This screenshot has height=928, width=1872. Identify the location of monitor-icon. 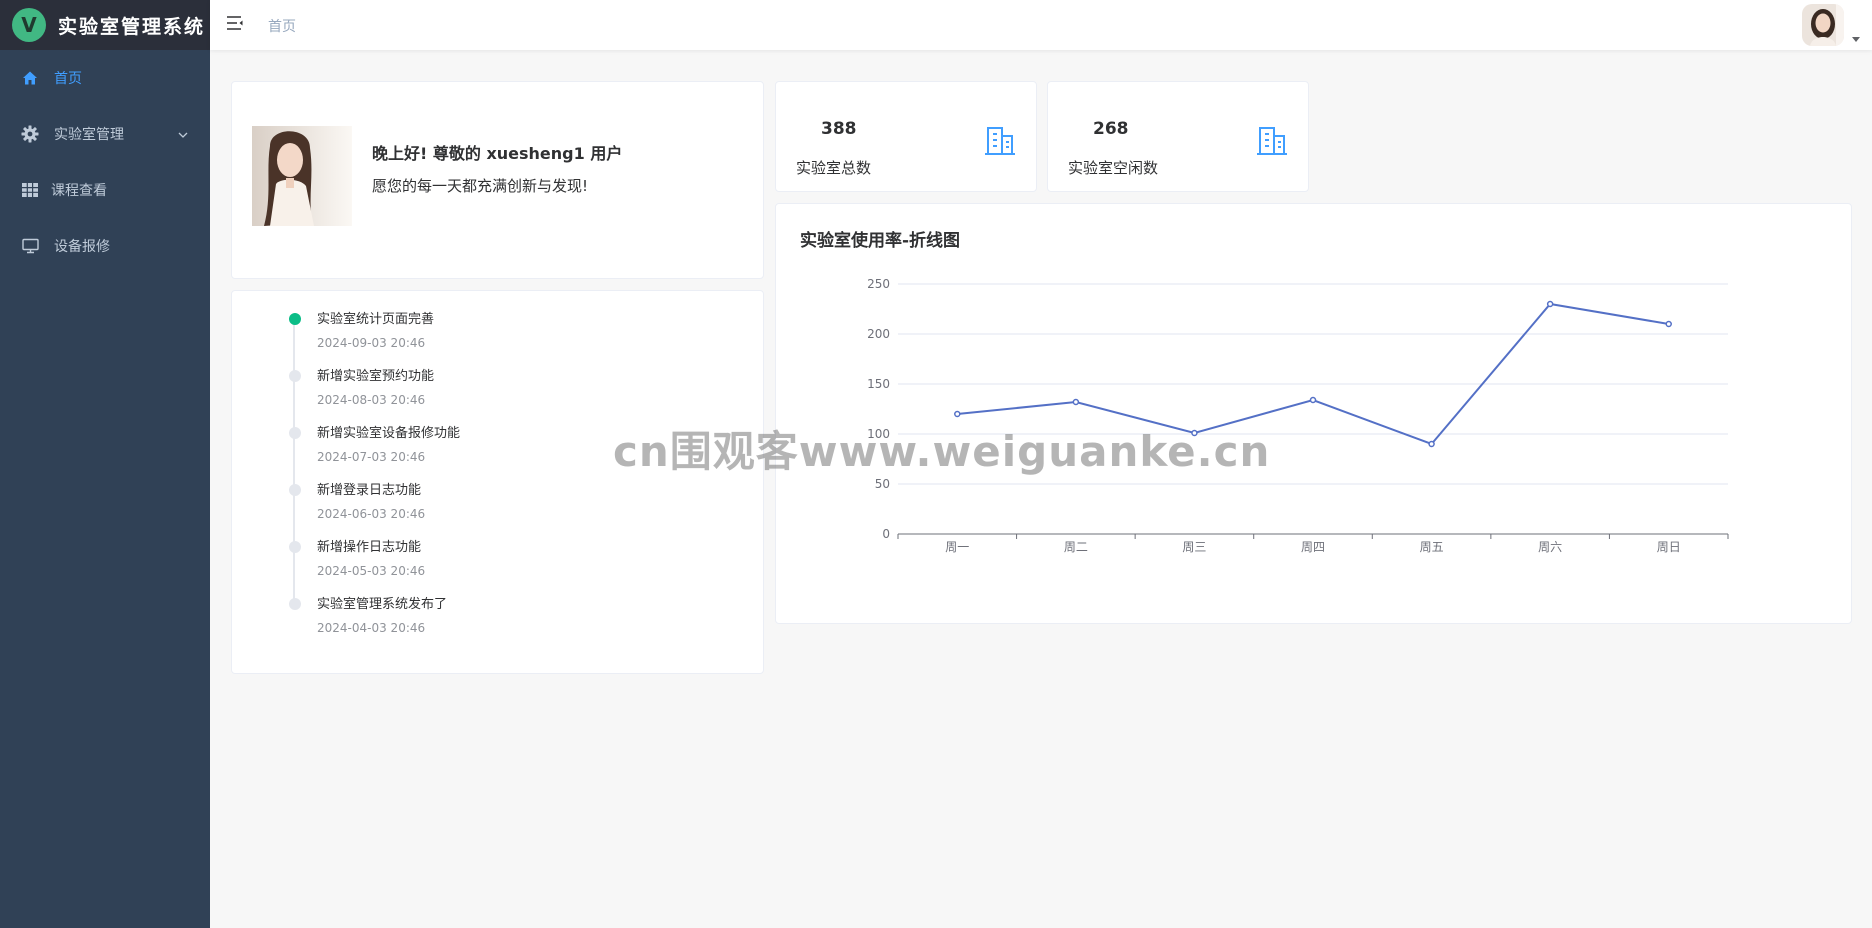
(30, 246).